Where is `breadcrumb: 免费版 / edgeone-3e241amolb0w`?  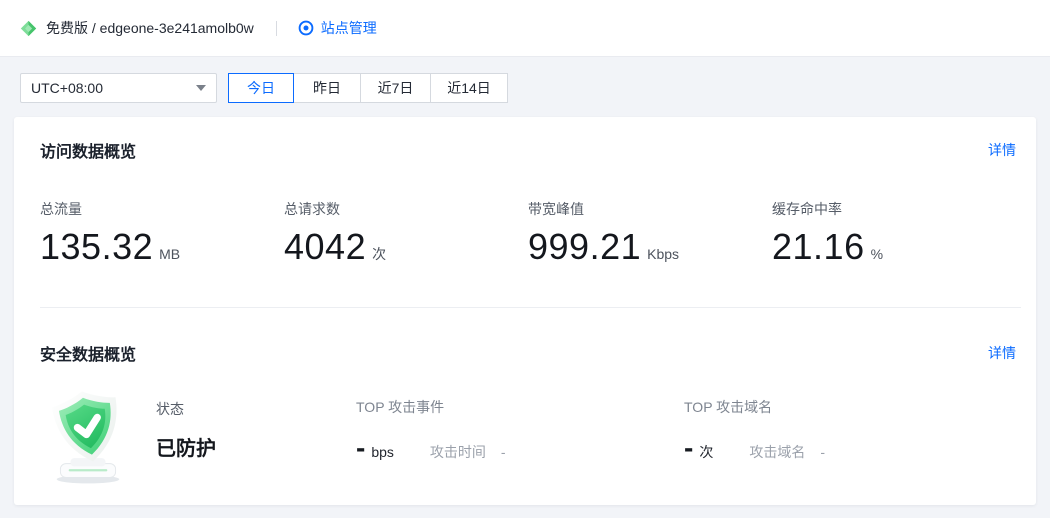
breadcrumb: 免费版 / edgeone-3e241amolb0w is located at coordinates (137, 28).